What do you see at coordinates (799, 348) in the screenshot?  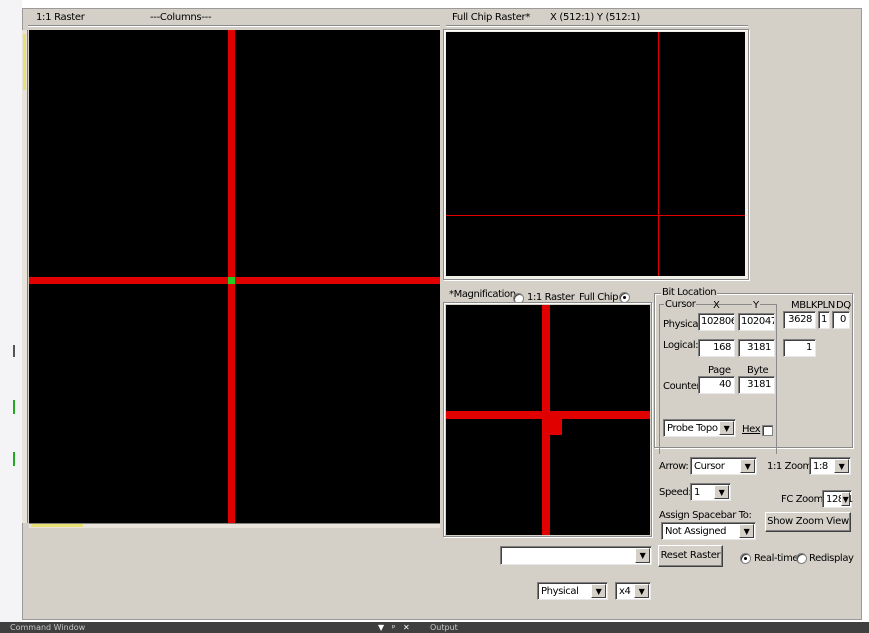 I see `logical-extra-field: 1` at bounding box center [799, 348].